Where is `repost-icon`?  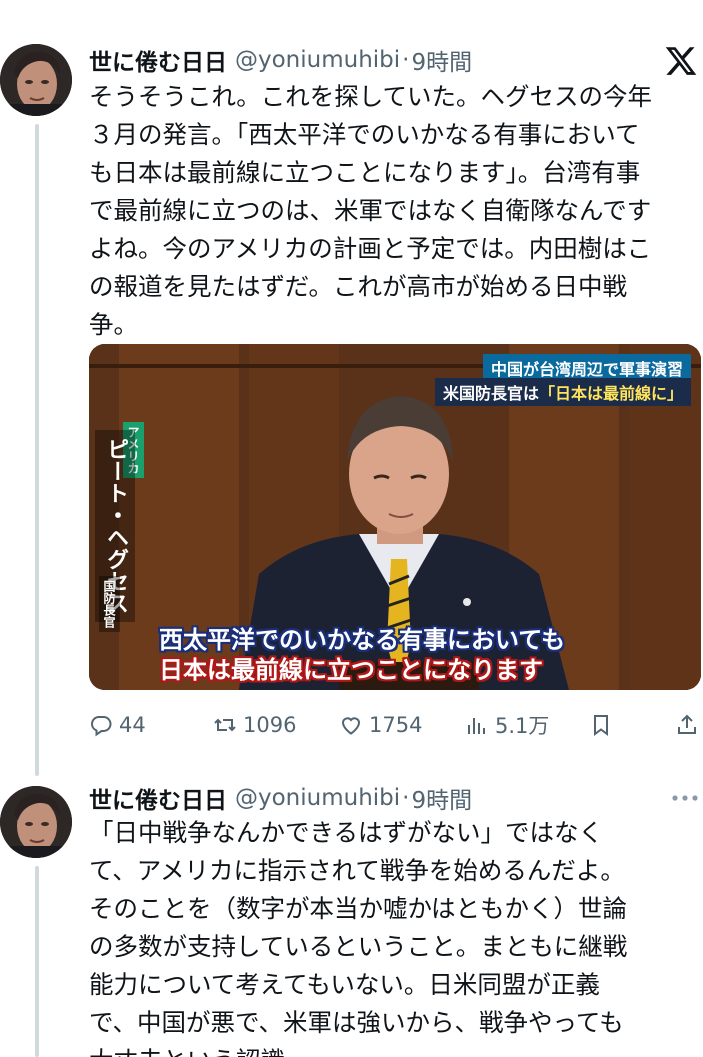 repost-icon is located at coordinates (225, 725).